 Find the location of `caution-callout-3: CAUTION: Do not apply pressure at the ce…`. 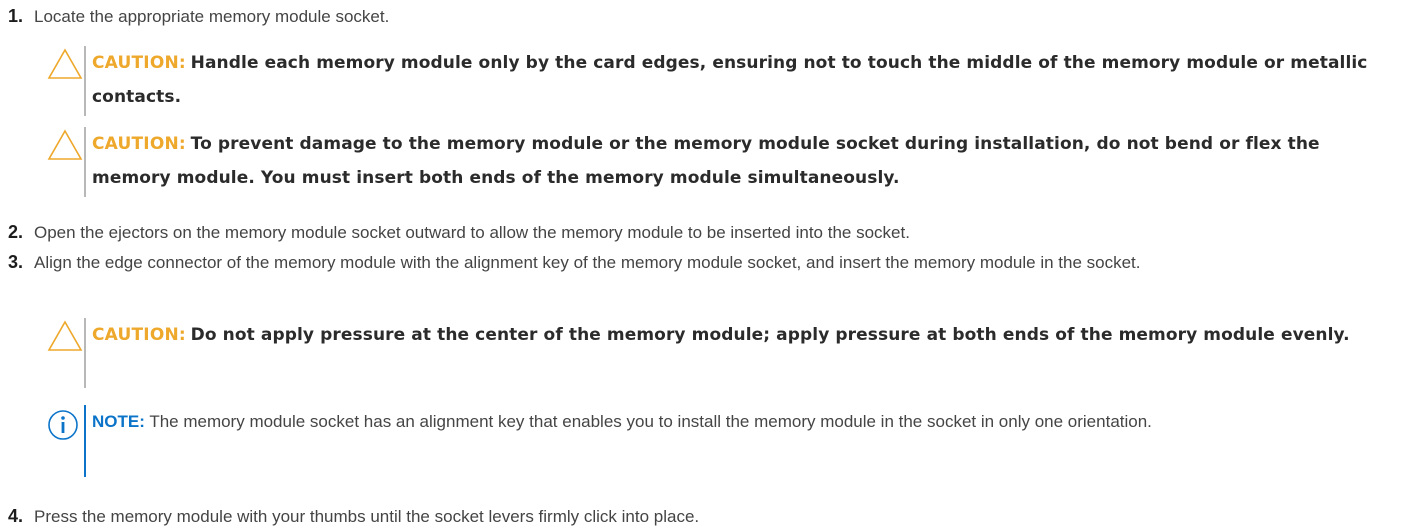

caution-callout-3: CAUTION: Do not apply pressure at the ce… is located at coordinates (721, 353).